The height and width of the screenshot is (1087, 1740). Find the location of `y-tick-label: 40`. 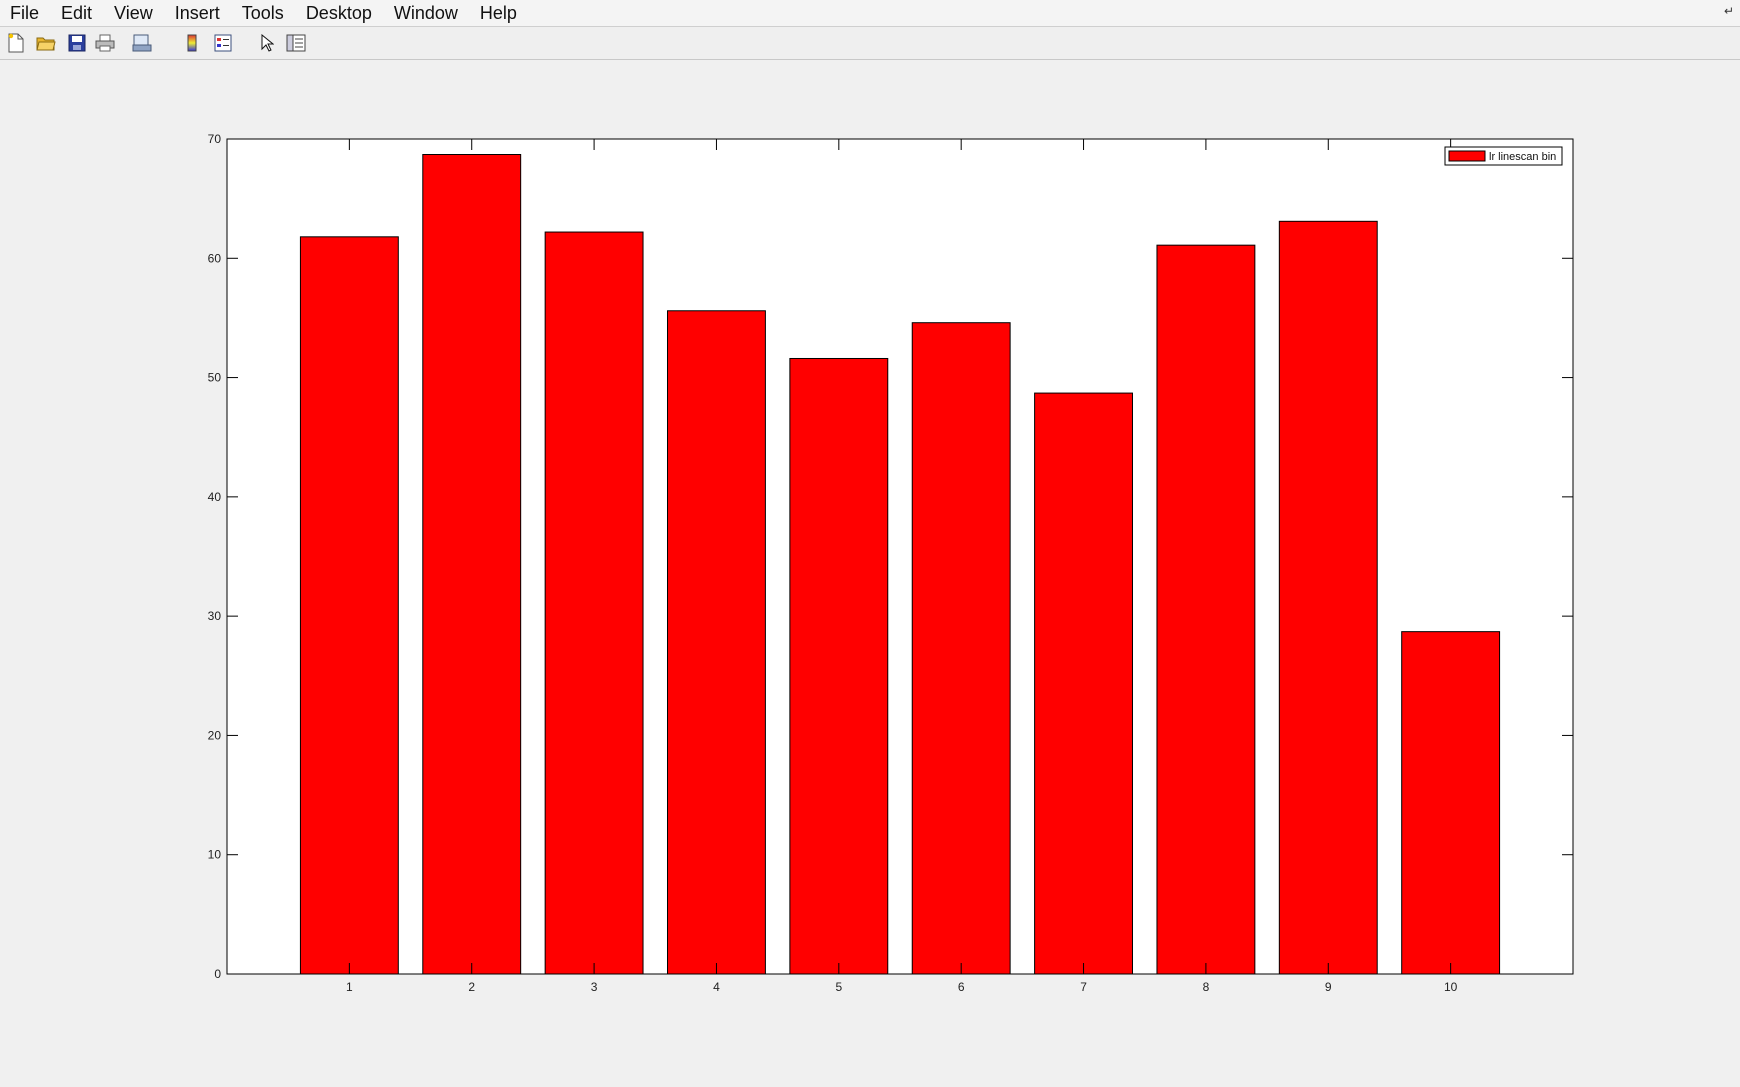

y-tick-label: 40 is located at coordinates (215, 497).